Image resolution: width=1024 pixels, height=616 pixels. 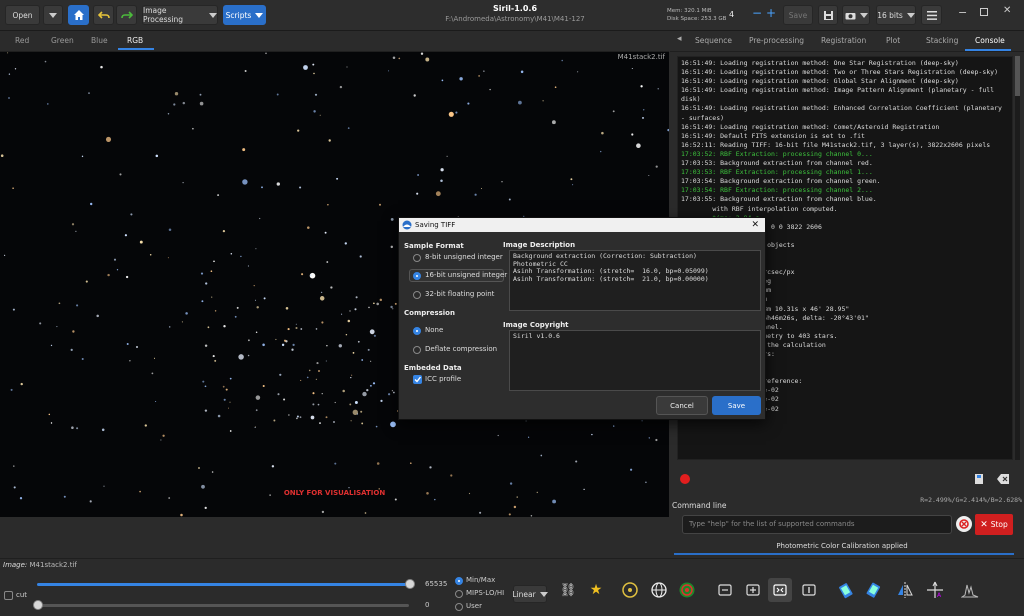 What do you see at coordinates (994, 524) in the screenshot?
I see `stop-button: ✕ Stop` at bounding box center [994, 524].